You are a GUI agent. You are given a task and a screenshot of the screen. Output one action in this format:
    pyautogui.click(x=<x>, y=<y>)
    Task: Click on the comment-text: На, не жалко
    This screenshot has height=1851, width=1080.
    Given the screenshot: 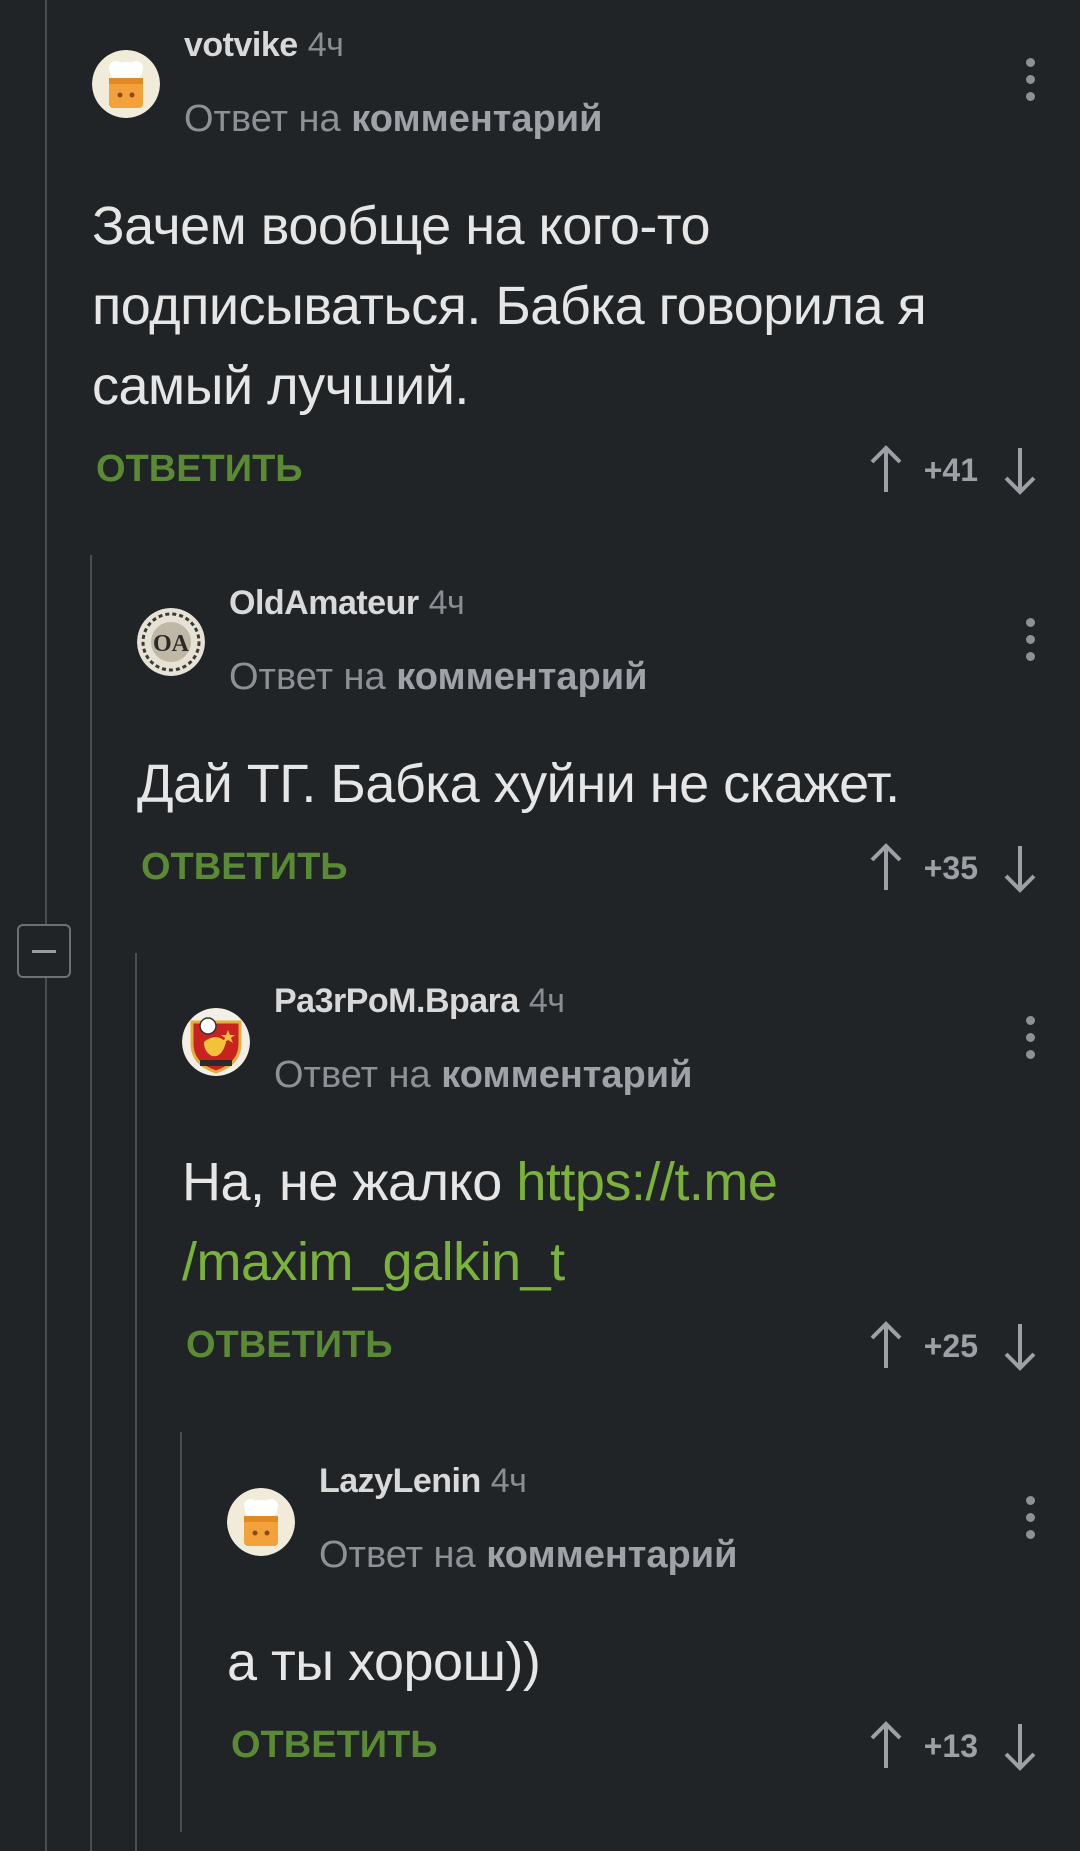 What is the action you would take?
    pyautogui.click(x=349, y=1182)
    